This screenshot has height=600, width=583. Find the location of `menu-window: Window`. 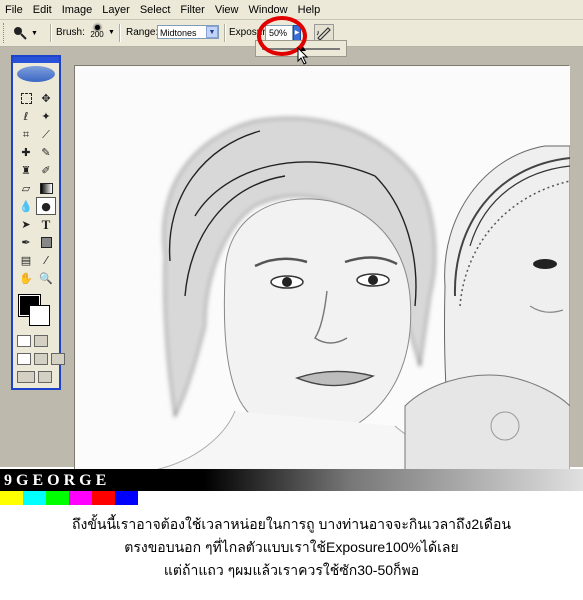

menu-window: Window is located at coordinates (268, 10).